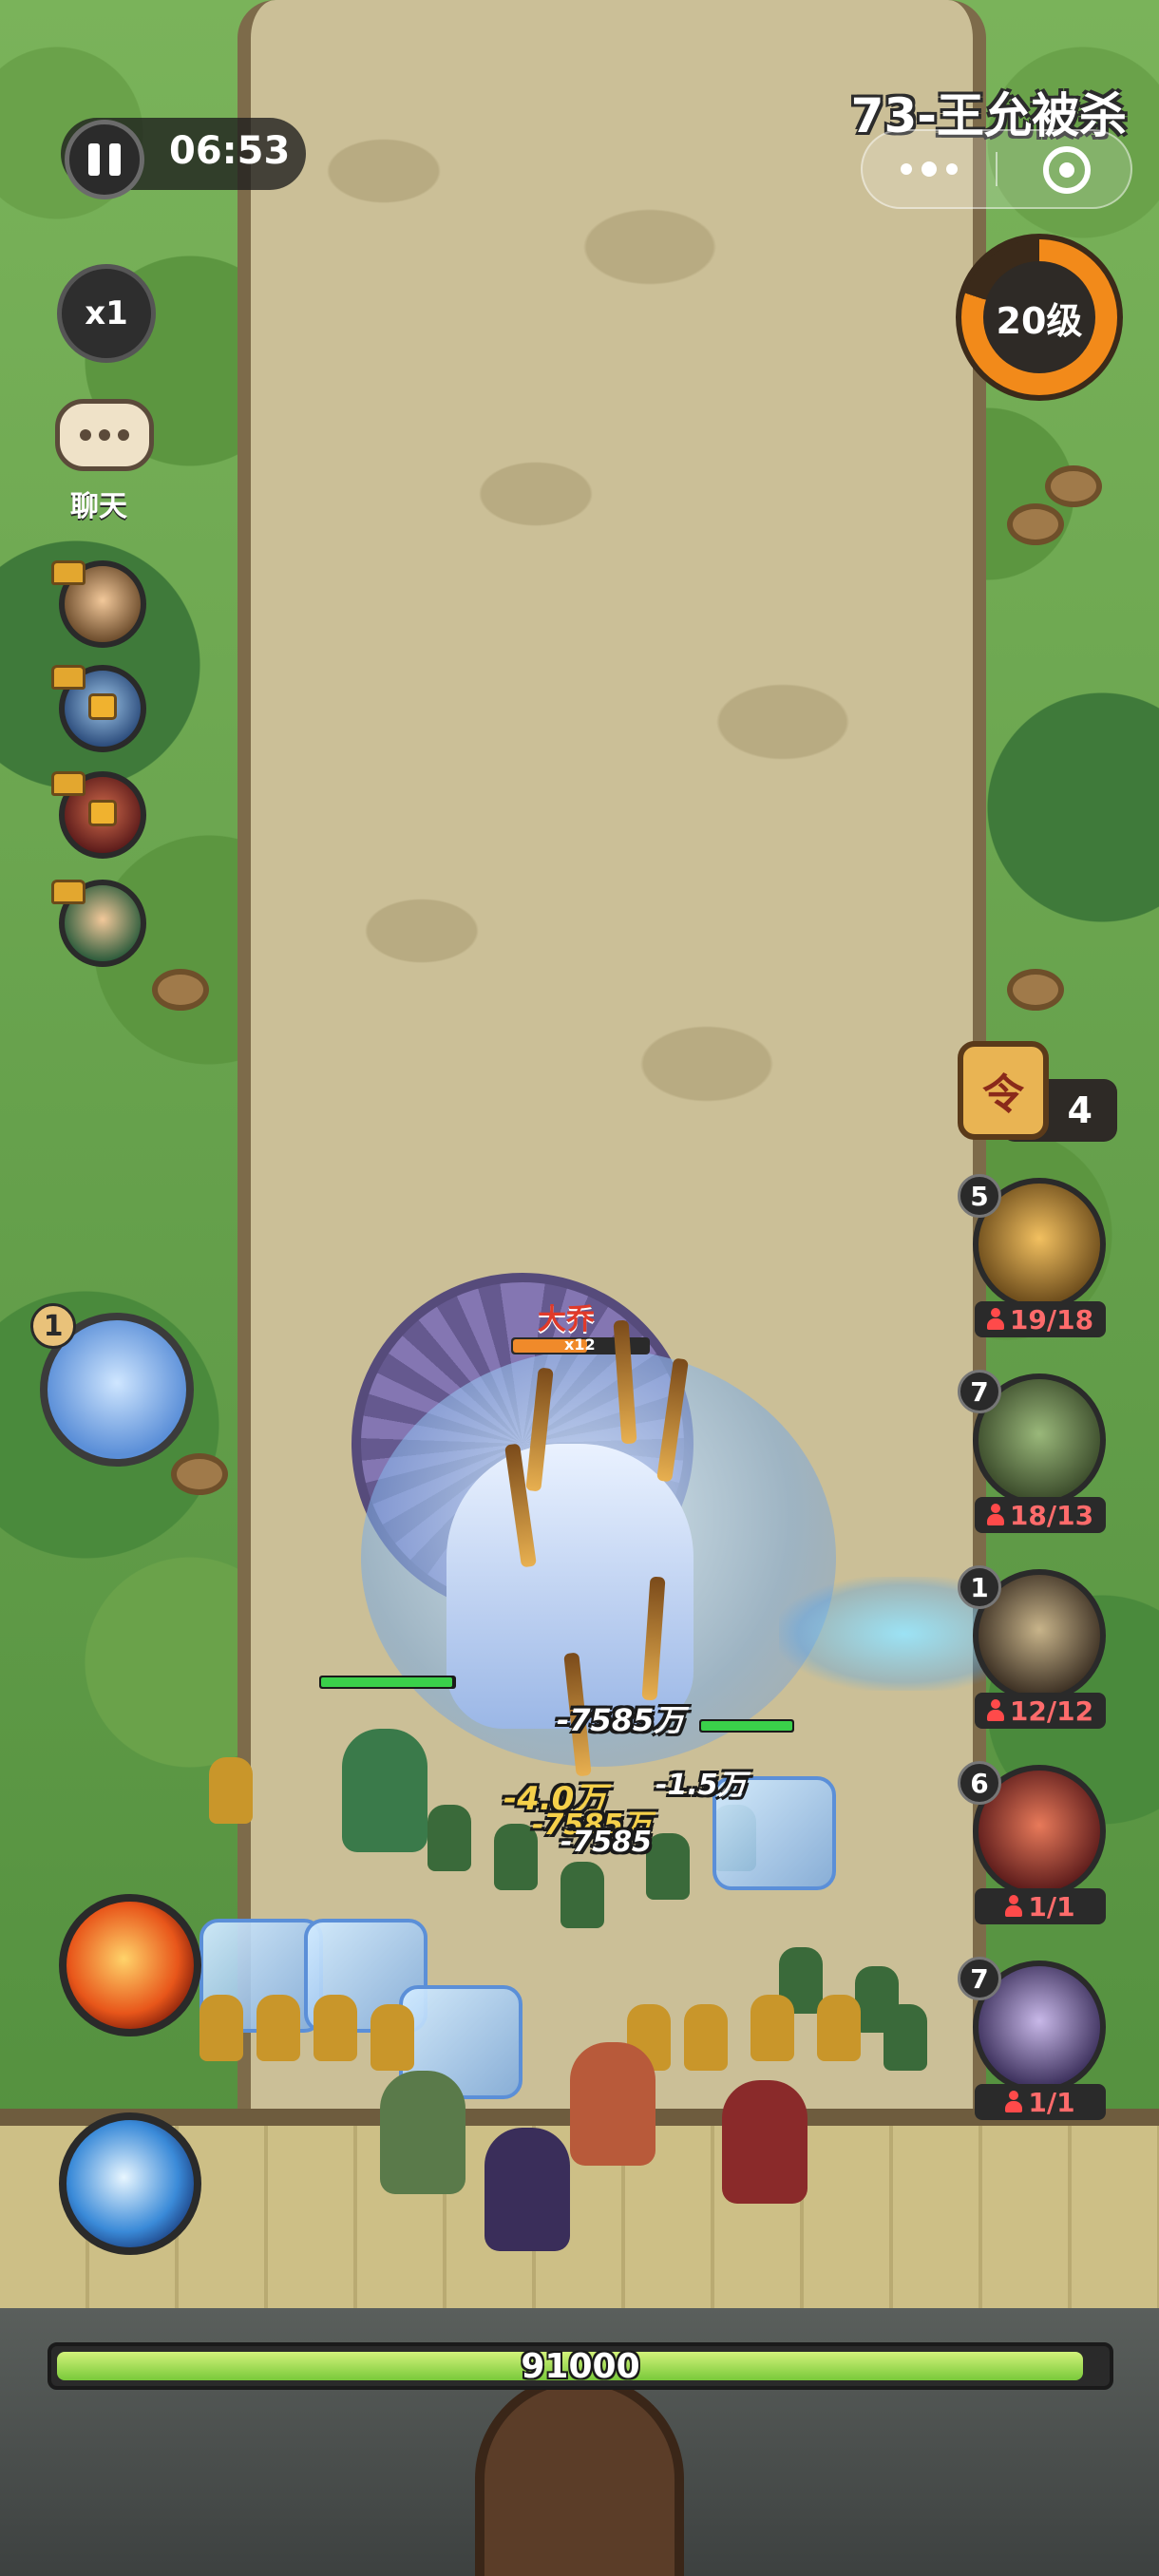  Describe the element at coordinates (1003, 1090) in the screenshot. I see `order-token-icon: 令` at that location.